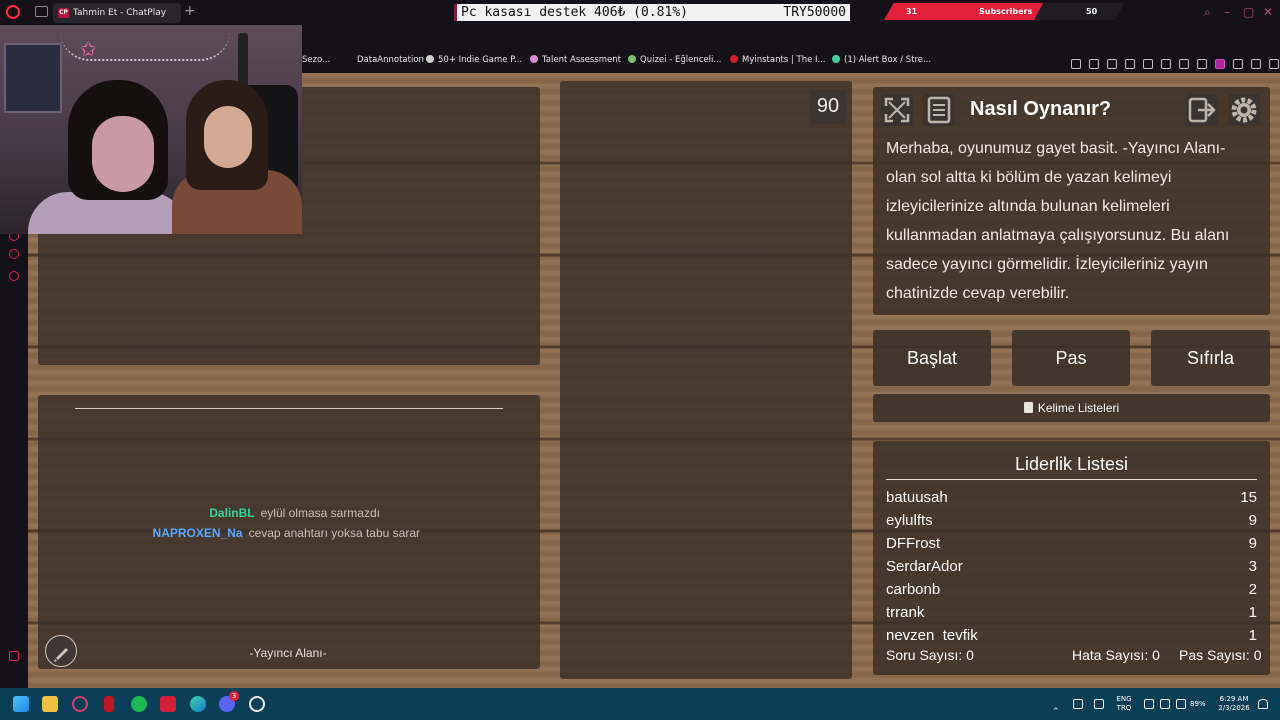 This screenshot has width=1280, height=720. I want to click on shield-toolbar-icon, so click(1112, 64).